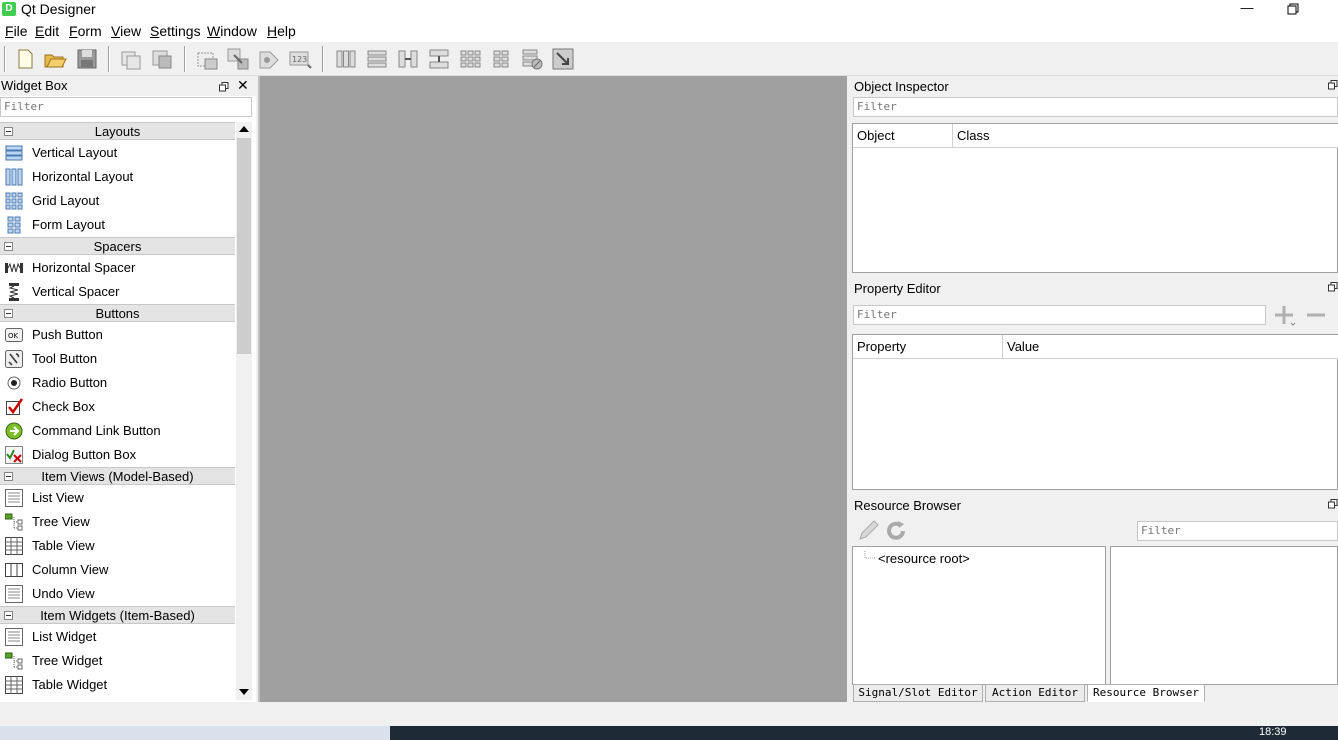 The width and height of the screenshot is (1338, 740). Describe the element at coordinates (300, 59) in the screenshot. I see `edit-tab-order-button: 123` at that location.